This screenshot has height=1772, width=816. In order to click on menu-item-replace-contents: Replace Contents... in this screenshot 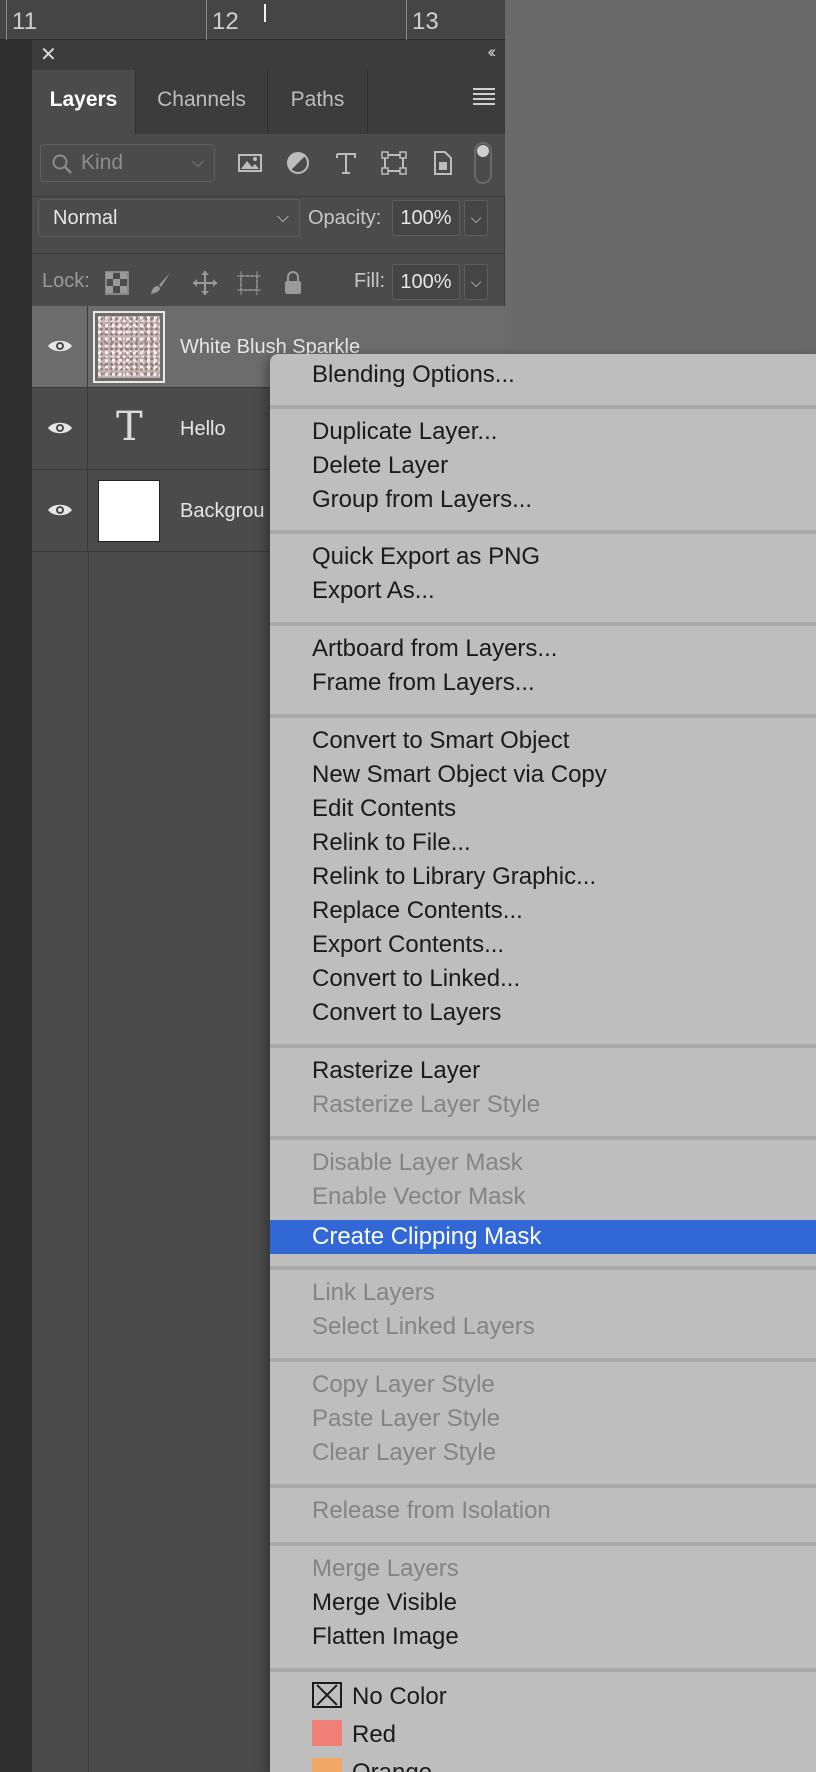, I will do `click(543, 911)`.